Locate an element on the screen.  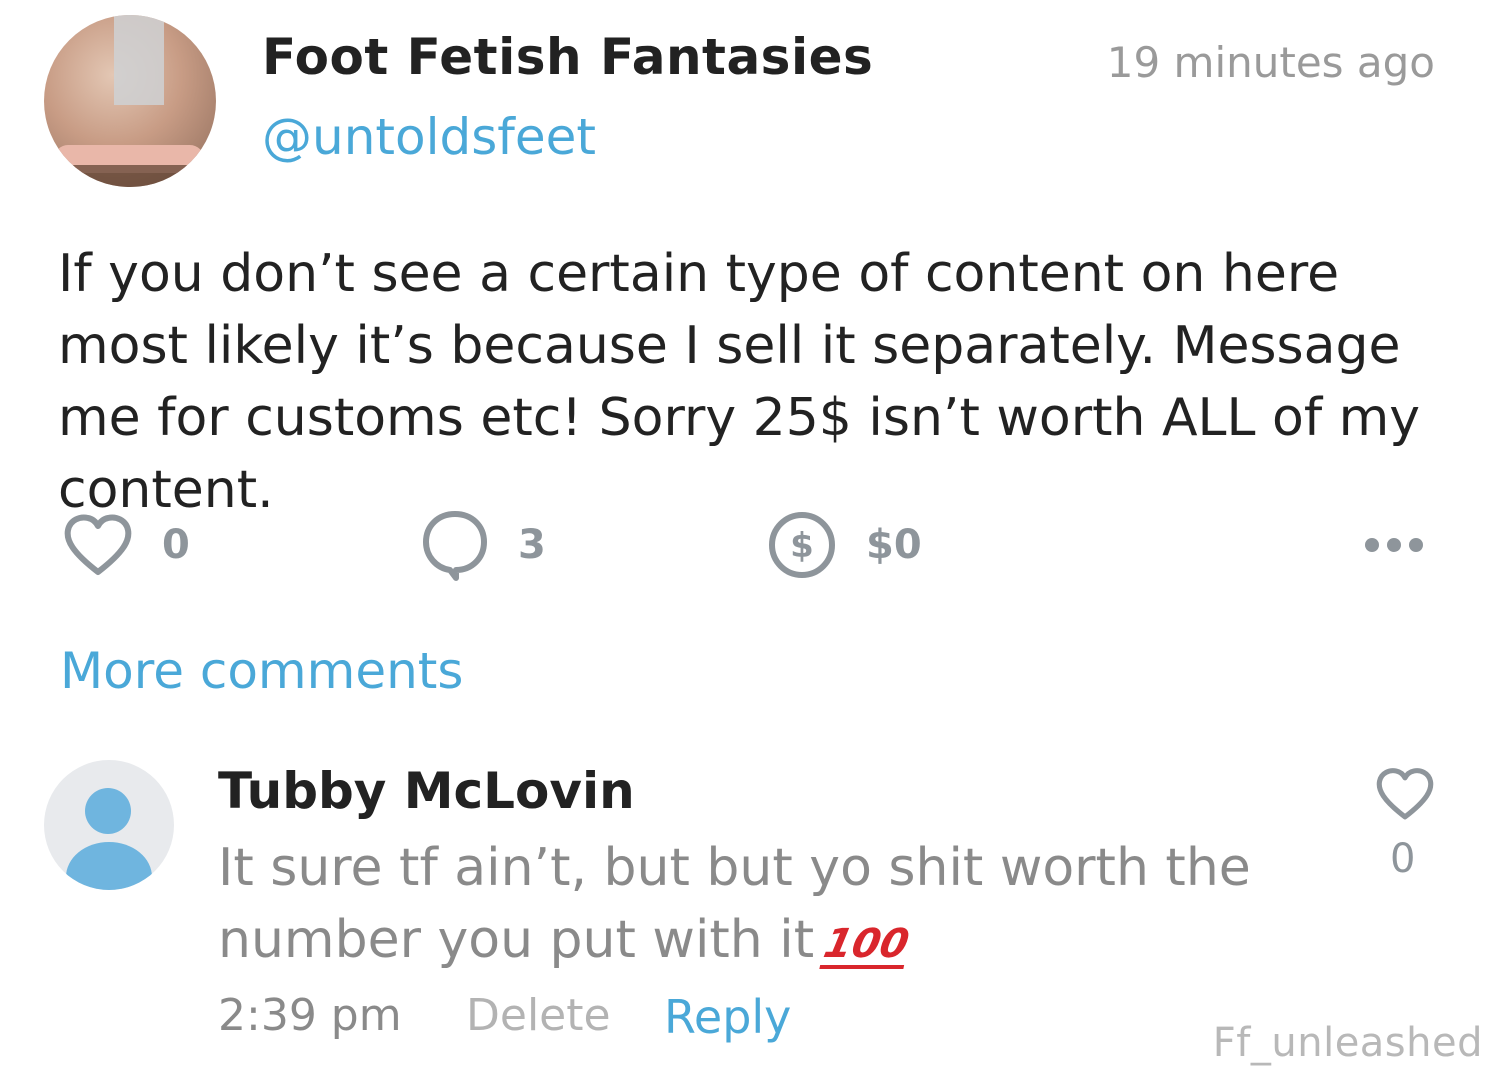
comment-like-count: 0 is located at coordinates (1403, 859).